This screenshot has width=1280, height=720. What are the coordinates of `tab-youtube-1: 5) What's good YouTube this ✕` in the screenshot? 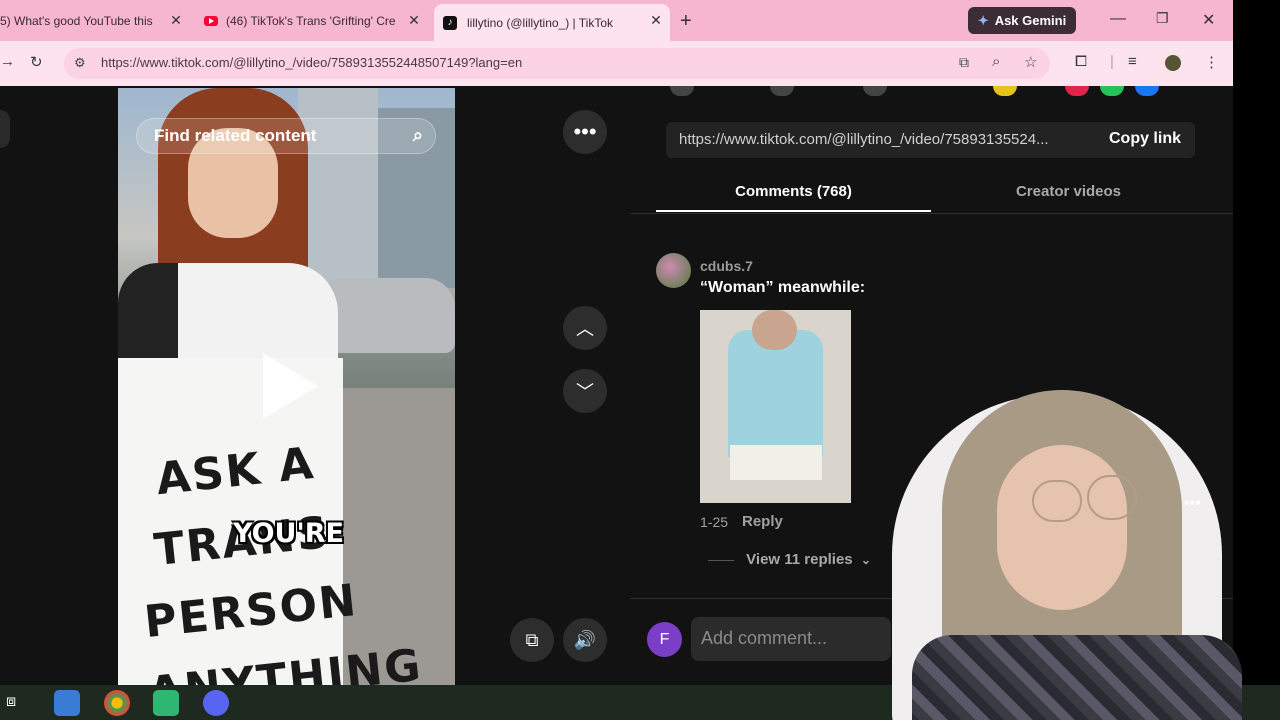 It's located at (95, 20).